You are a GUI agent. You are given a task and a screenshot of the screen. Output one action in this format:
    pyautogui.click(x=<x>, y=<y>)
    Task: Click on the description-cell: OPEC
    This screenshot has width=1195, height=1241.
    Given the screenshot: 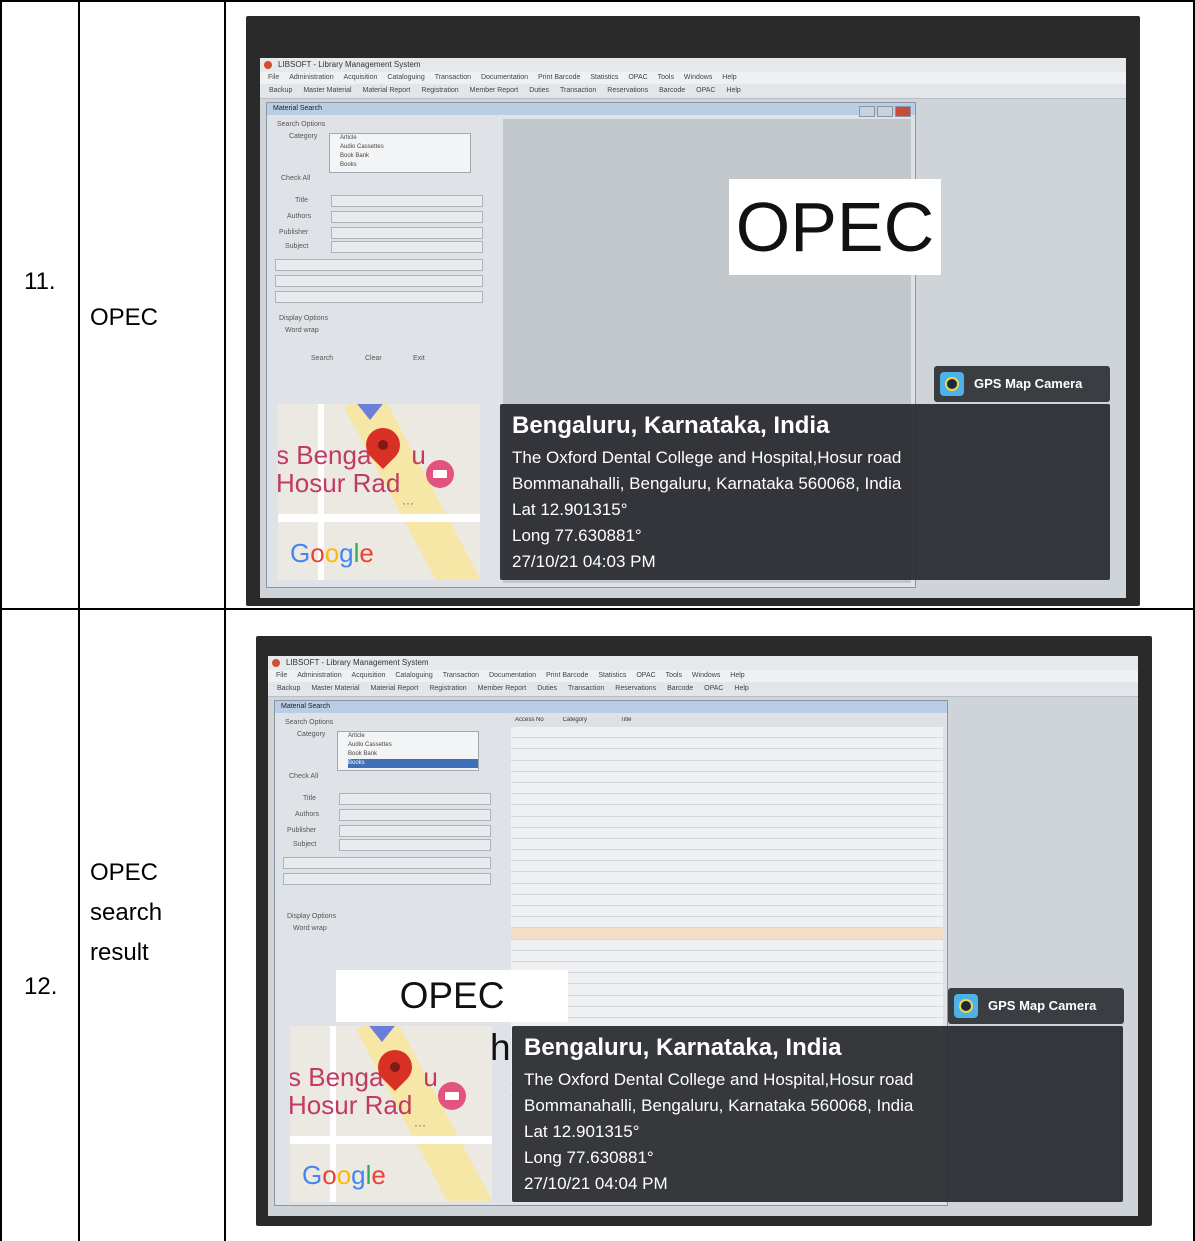 What is the action you would take?
    pyautogui.click(x=151, y=304)
    